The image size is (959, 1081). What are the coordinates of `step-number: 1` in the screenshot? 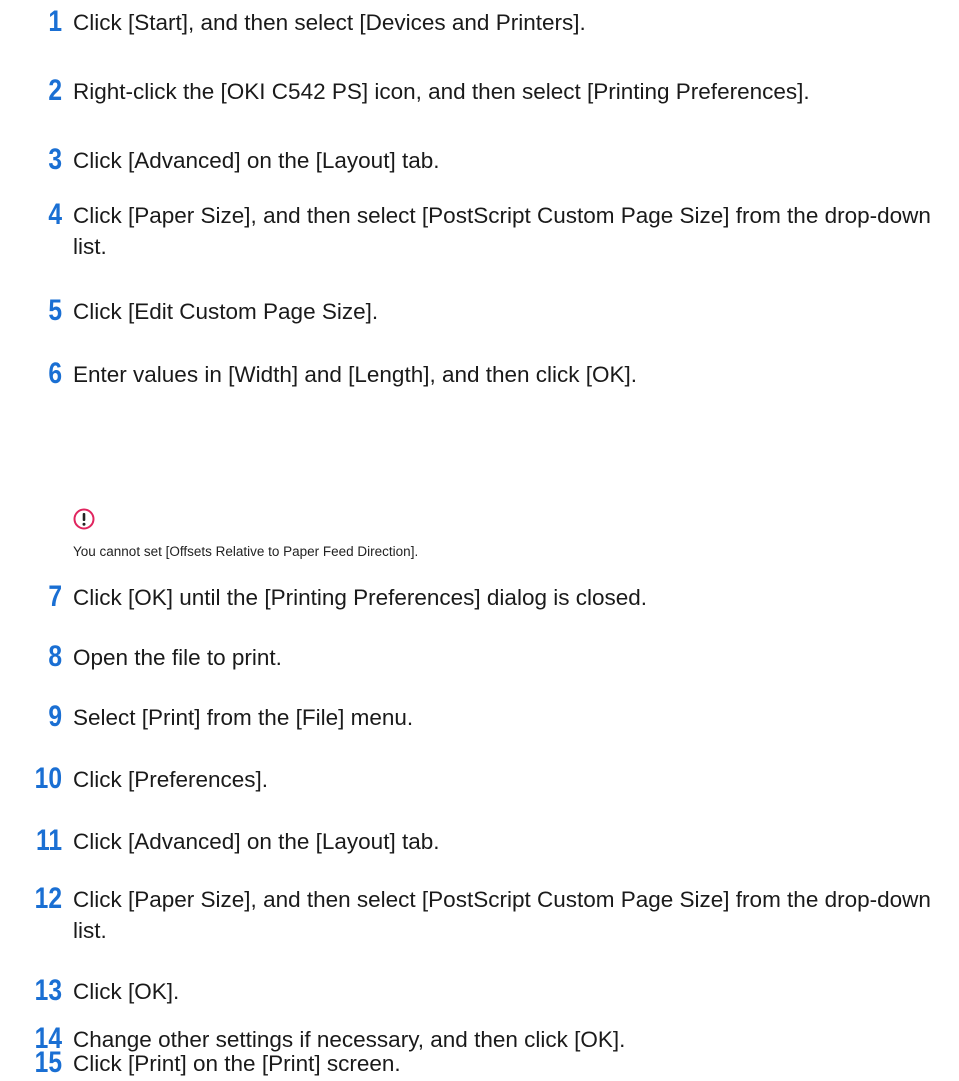 It's located at (55, 21).